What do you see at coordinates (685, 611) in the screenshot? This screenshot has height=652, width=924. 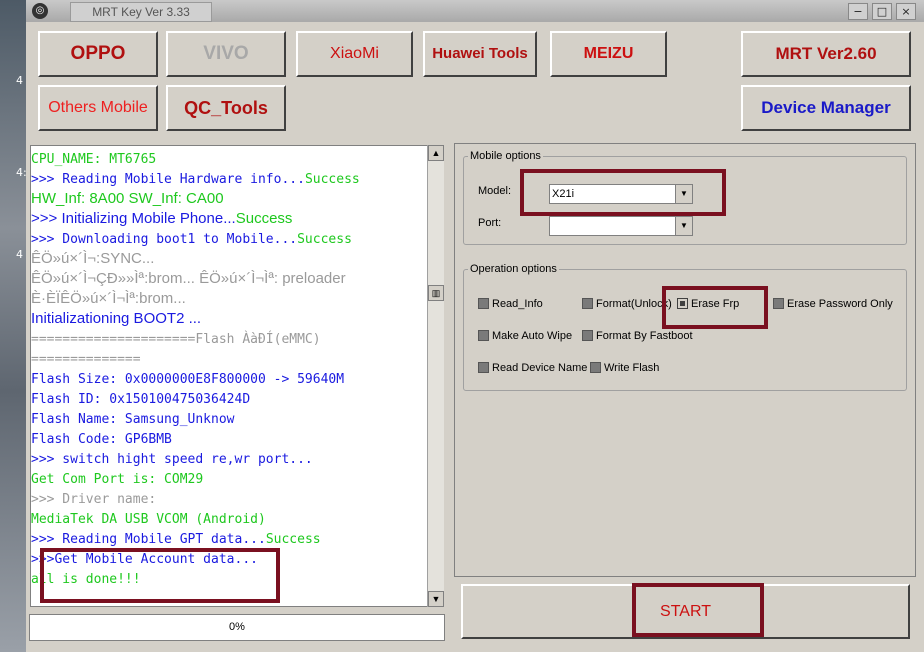 I see `start-button: START` at bounding box center [685, 611].